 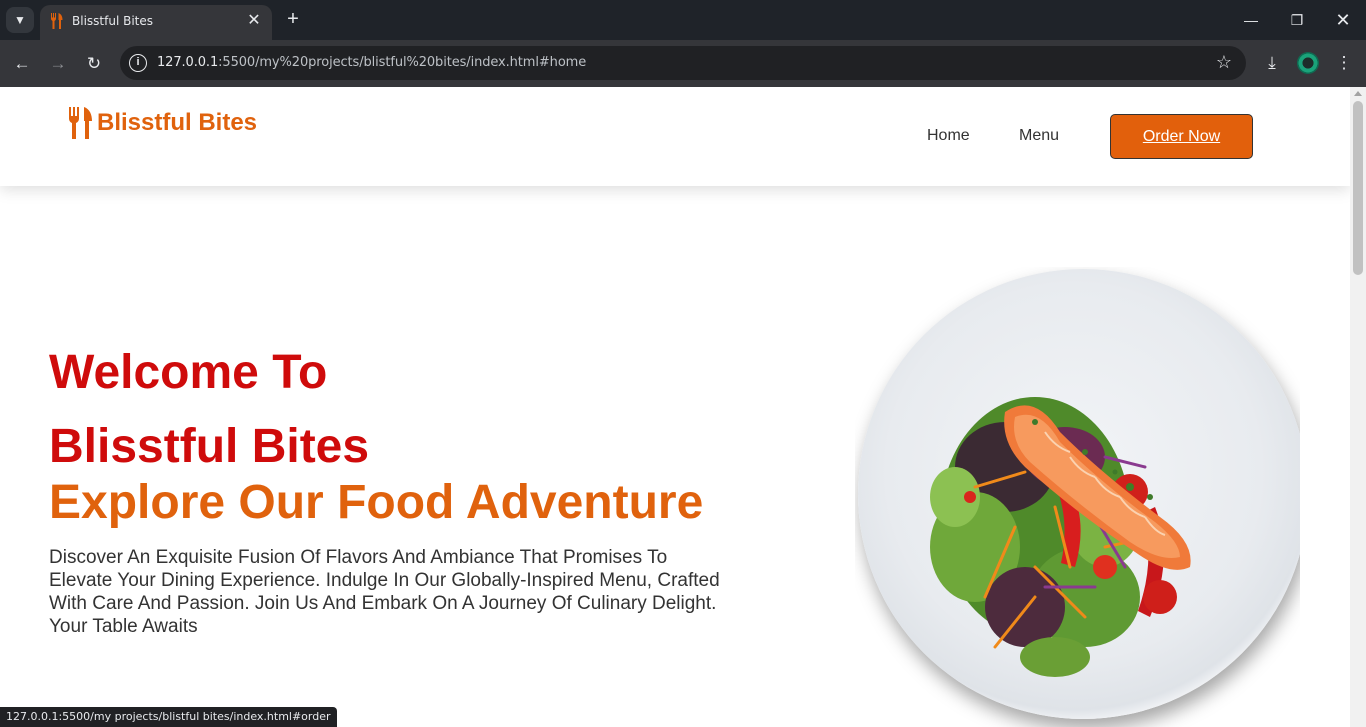 What do you see at coordinates (376, 502) in the screenshot?
I see `hero-tagline: Explore Our Food Adventure` at bounding box center [376, 502].